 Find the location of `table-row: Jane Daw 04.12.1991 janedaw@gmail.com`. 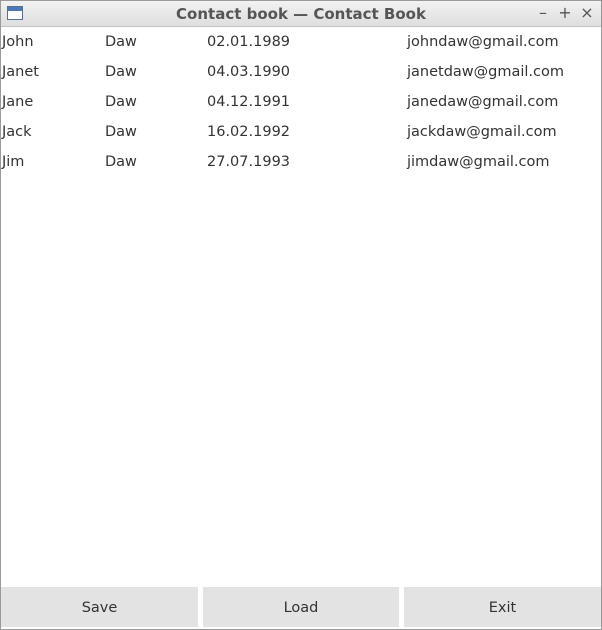

table-row: Jane Daw 04.12.1991 janedaw@gmail.com is located at coordinates (301, 102).